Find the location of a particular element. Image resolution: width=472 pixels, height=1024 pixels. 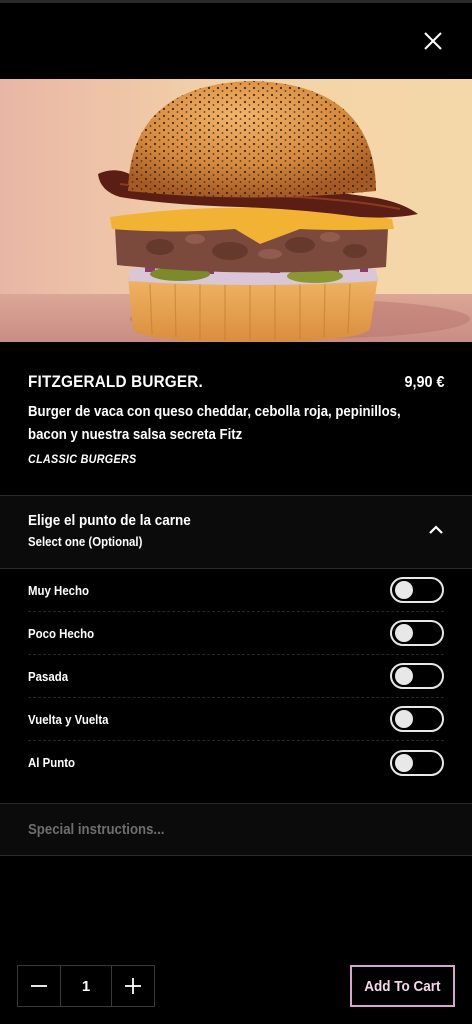

add-to-cart-button: Add To Cart is located at coordinates (402, 986).